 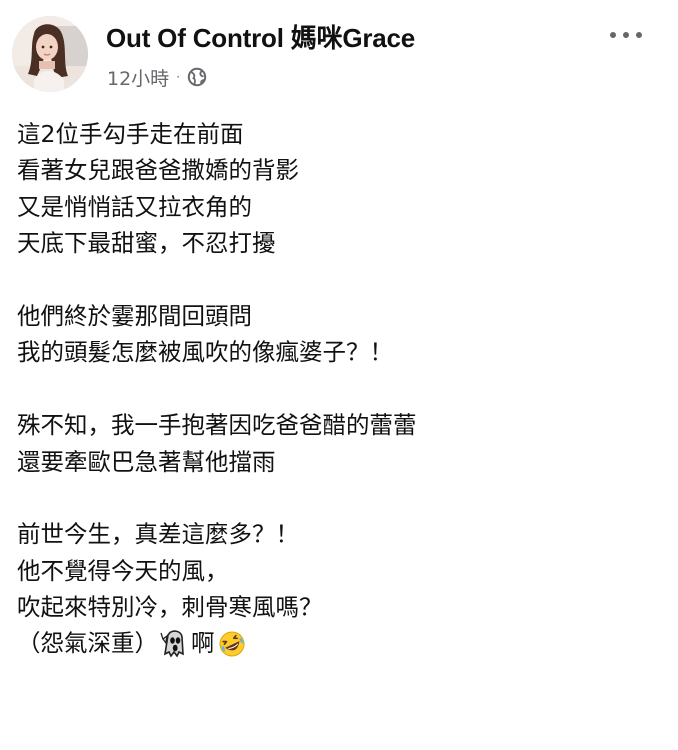 What do you see at coordinates (174, 644) in the screenshot?
I see `screaming-ghost-emoji` at bounding box center [174, 644].